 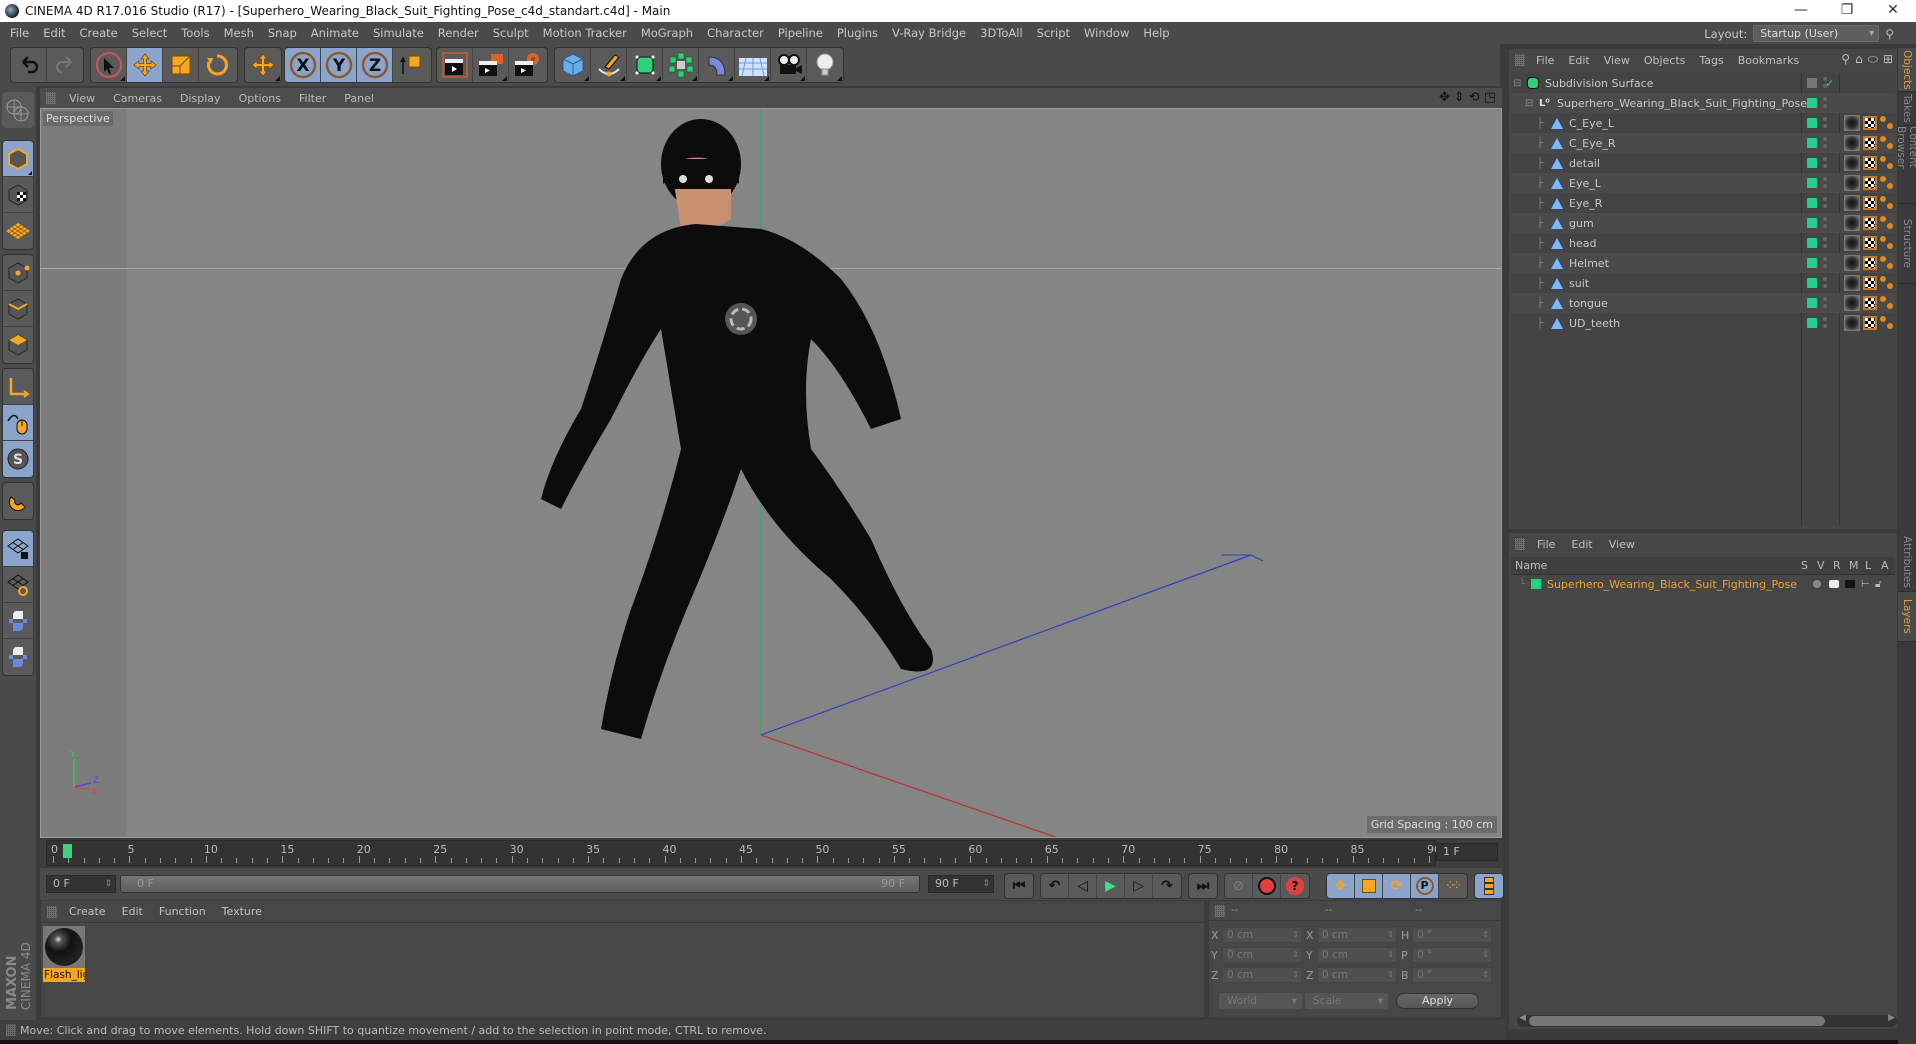 What do you see at coordinates (1703, 283) in the screenshot?
I see `object-row: ├ suit` at bounding box center [1703, 283].